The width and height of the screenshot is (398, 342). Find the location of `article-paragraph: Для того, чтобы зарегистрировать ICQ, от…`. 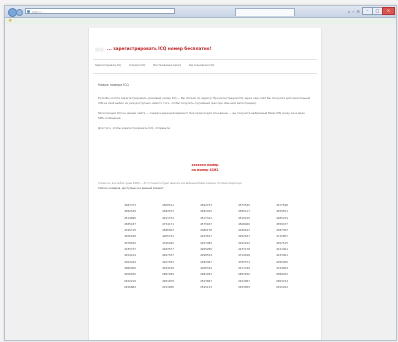

article-paragraph: Для того, чтобы зарегистрировать ICQ, от… is located at coordinates (134, 128).